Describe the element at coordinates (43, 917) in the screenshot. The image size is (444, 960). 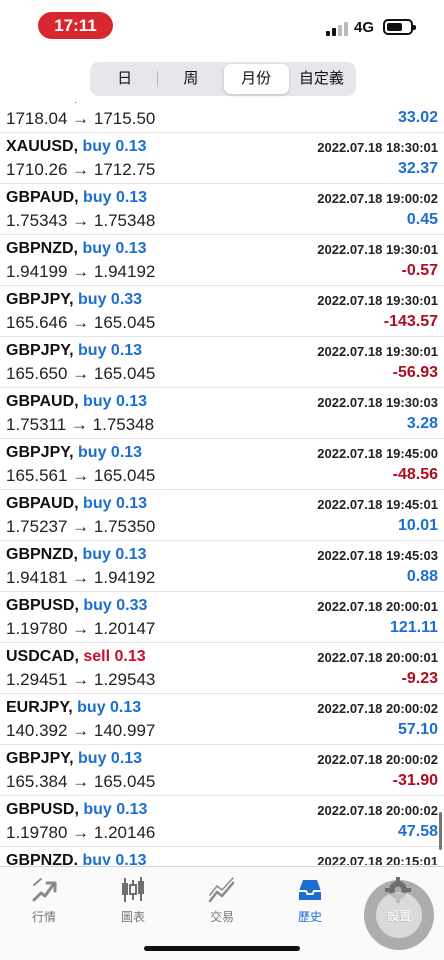
I see `tab-label: 行情` at that location.